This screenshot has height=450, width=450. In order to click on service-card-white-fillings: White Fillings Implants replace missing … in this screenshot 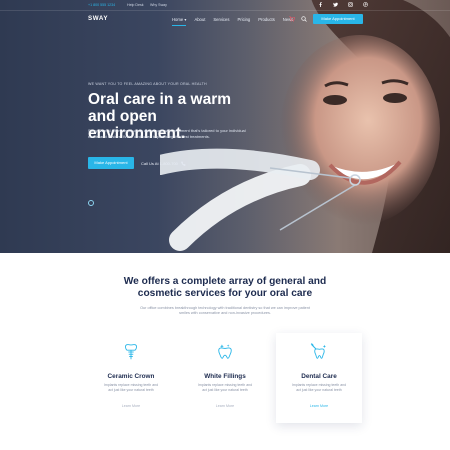, I will do `click(225, 378)`.